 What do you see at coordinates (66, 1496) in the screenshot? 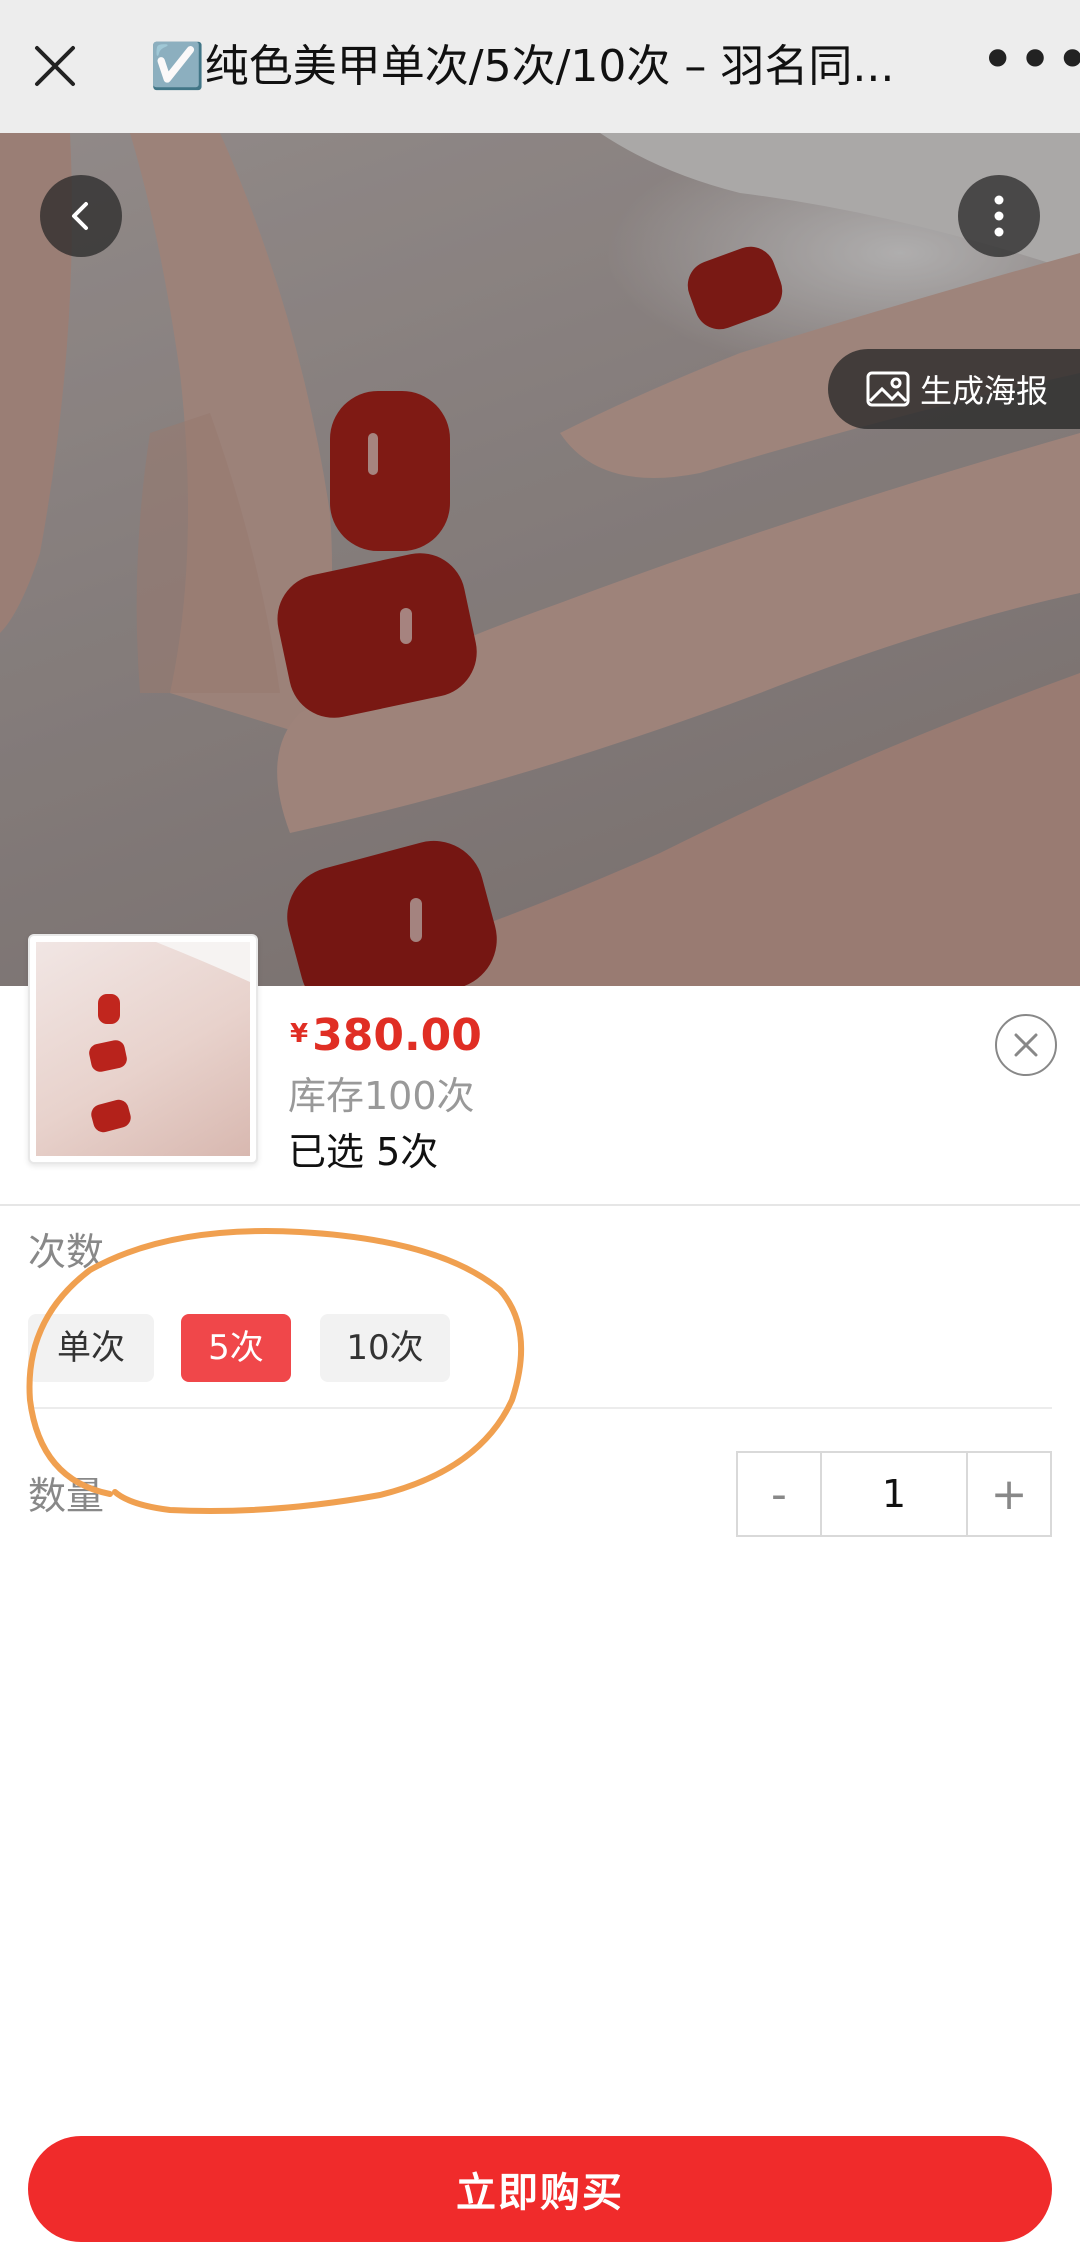
I see `quantity-label: 数量` at bounding box center [66, 1496].